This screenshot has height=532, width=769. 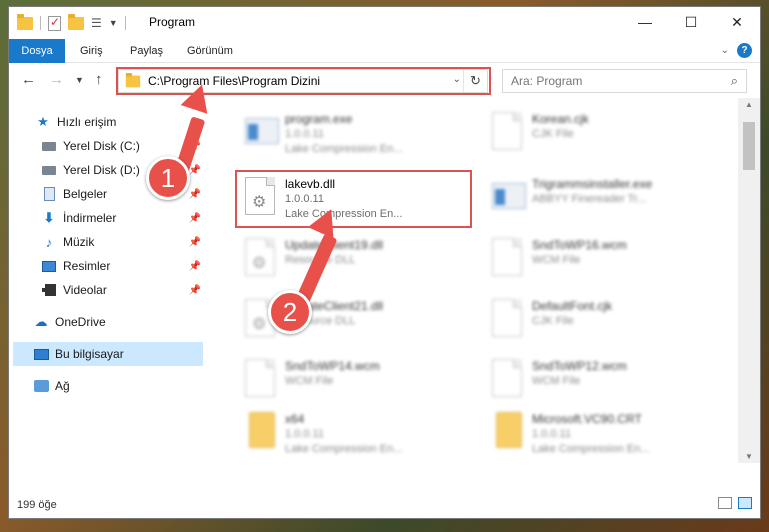 I want to click on scrollbar-thumb, so click(x=749, y=146).